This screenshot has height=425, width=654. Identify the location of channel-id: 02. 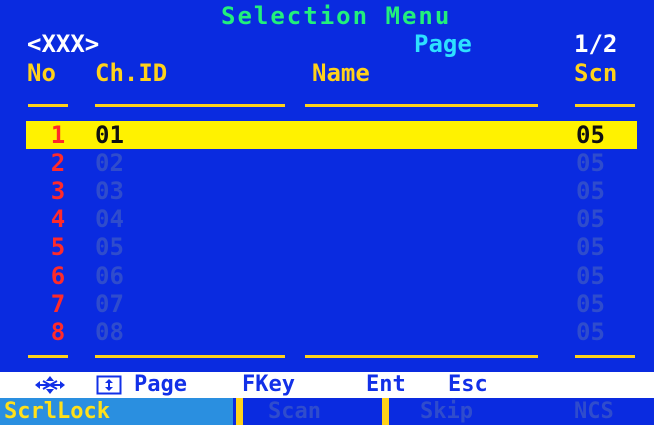
(109, 163).